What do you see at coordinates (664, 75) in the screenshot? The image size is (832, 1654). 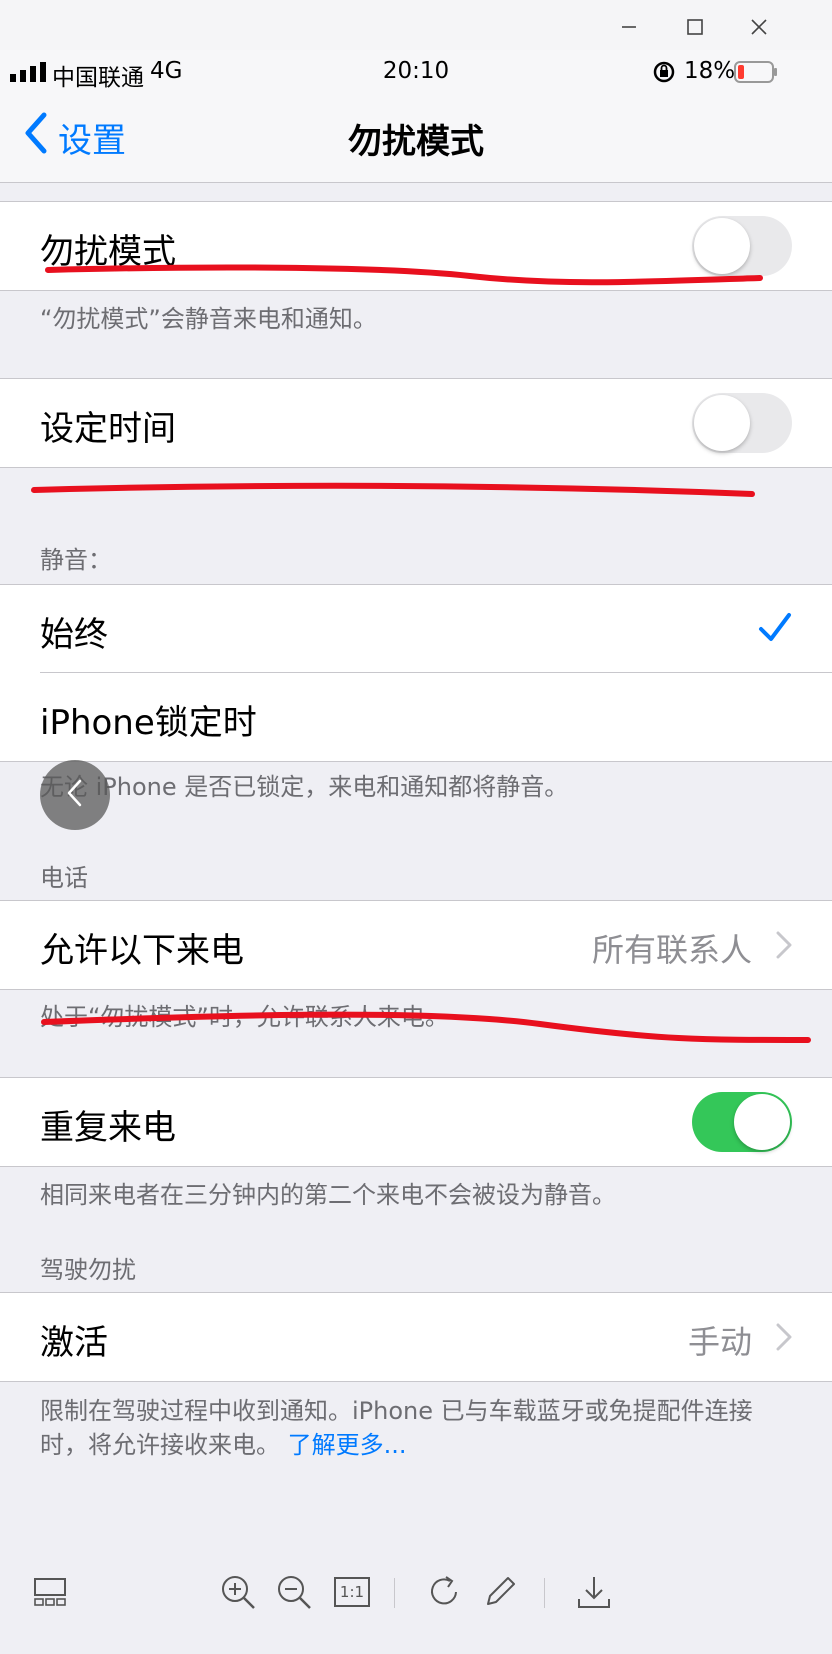 I see `orientation-lock-icon` at bounding box center [664, 75].